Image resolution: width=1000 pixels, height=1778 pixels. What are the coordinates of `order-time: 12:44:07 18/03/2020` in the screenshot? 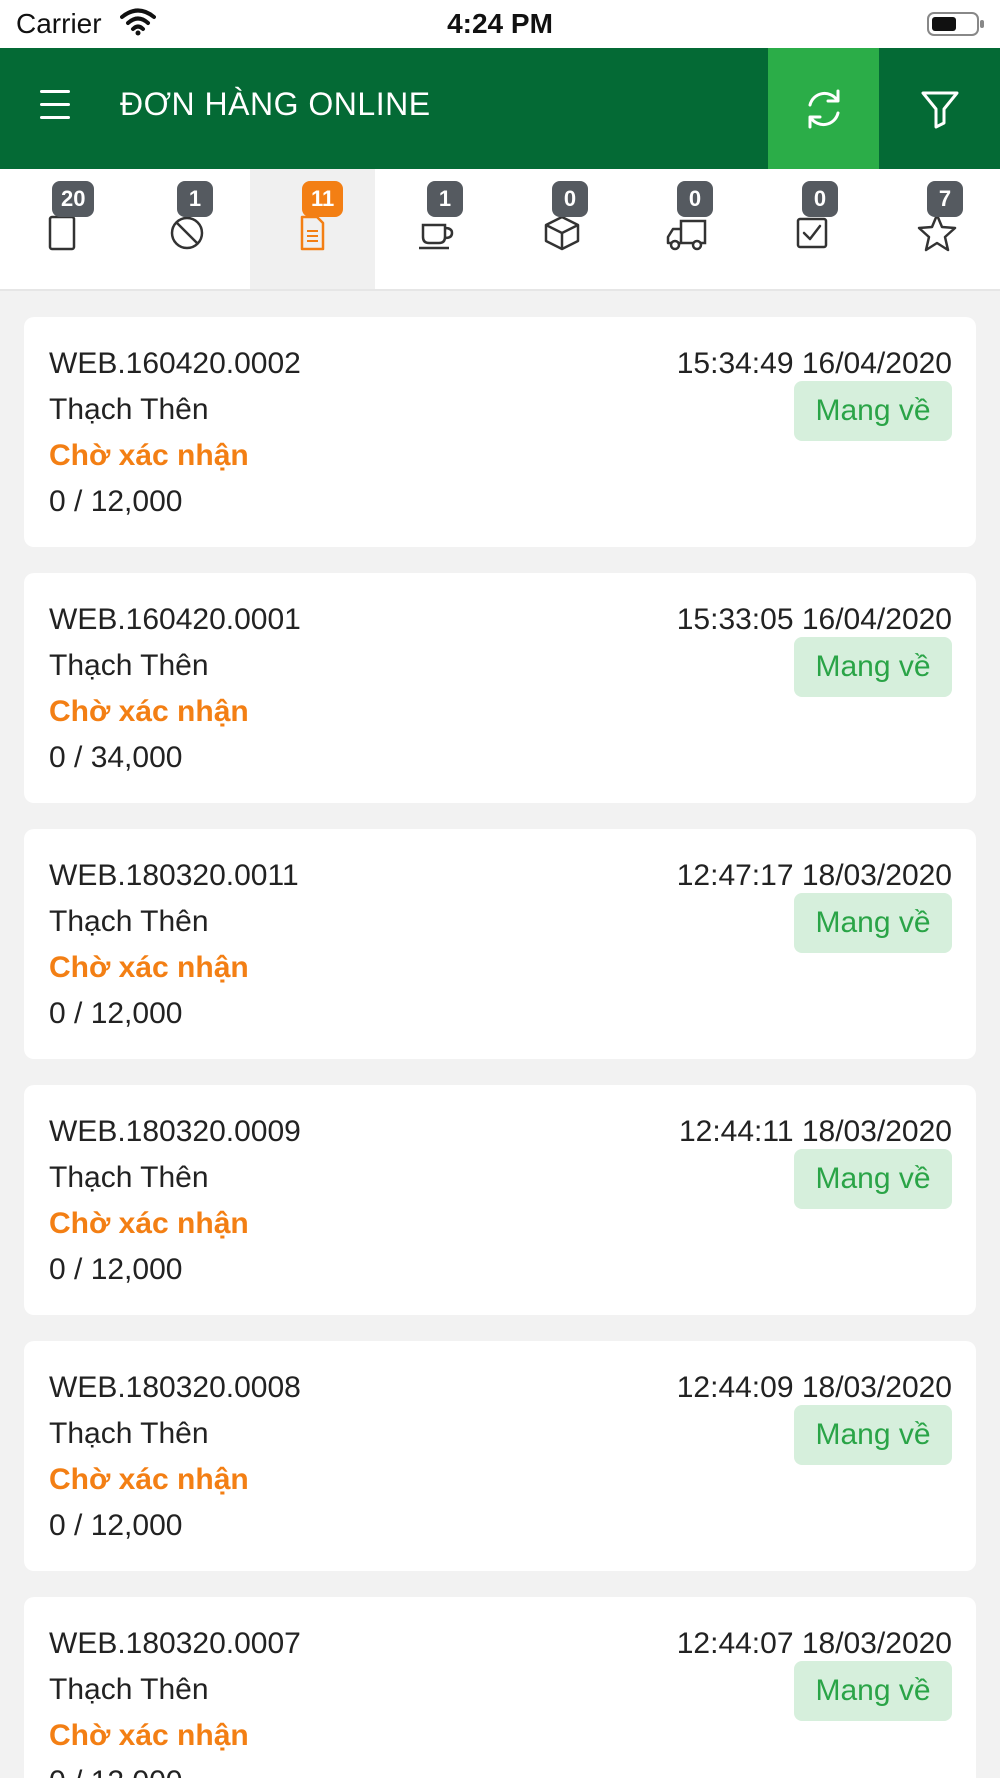 It's located at (814, 1643).